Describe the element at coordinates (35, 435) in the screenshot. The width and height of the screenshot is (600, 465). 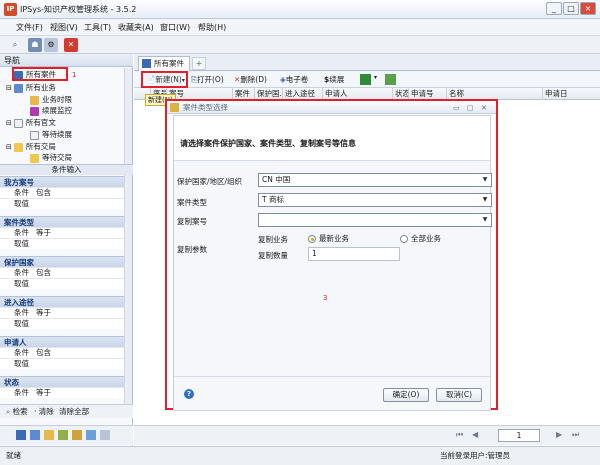
I see `business-shortcut-icon` at that location.